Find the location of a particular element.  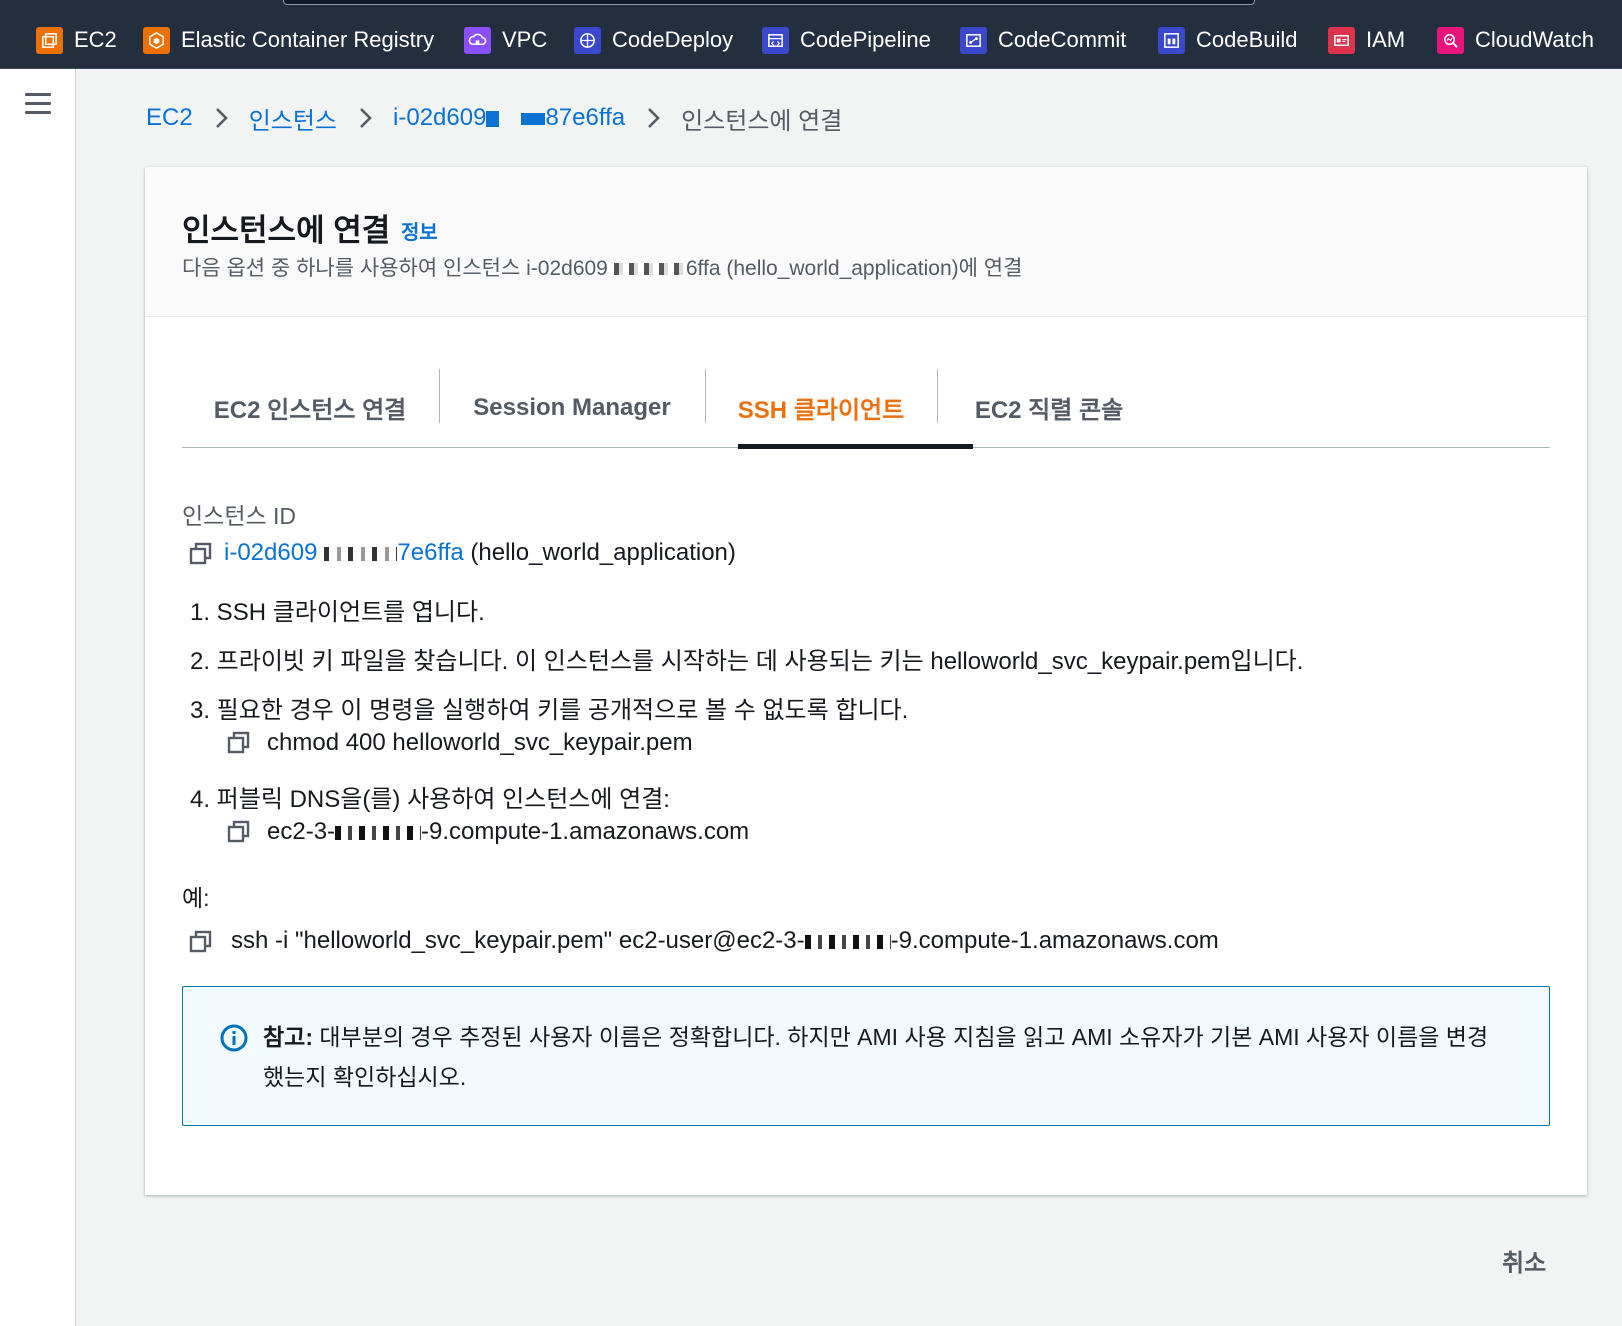

service-label: VPC is located at coordinates (525, 39).